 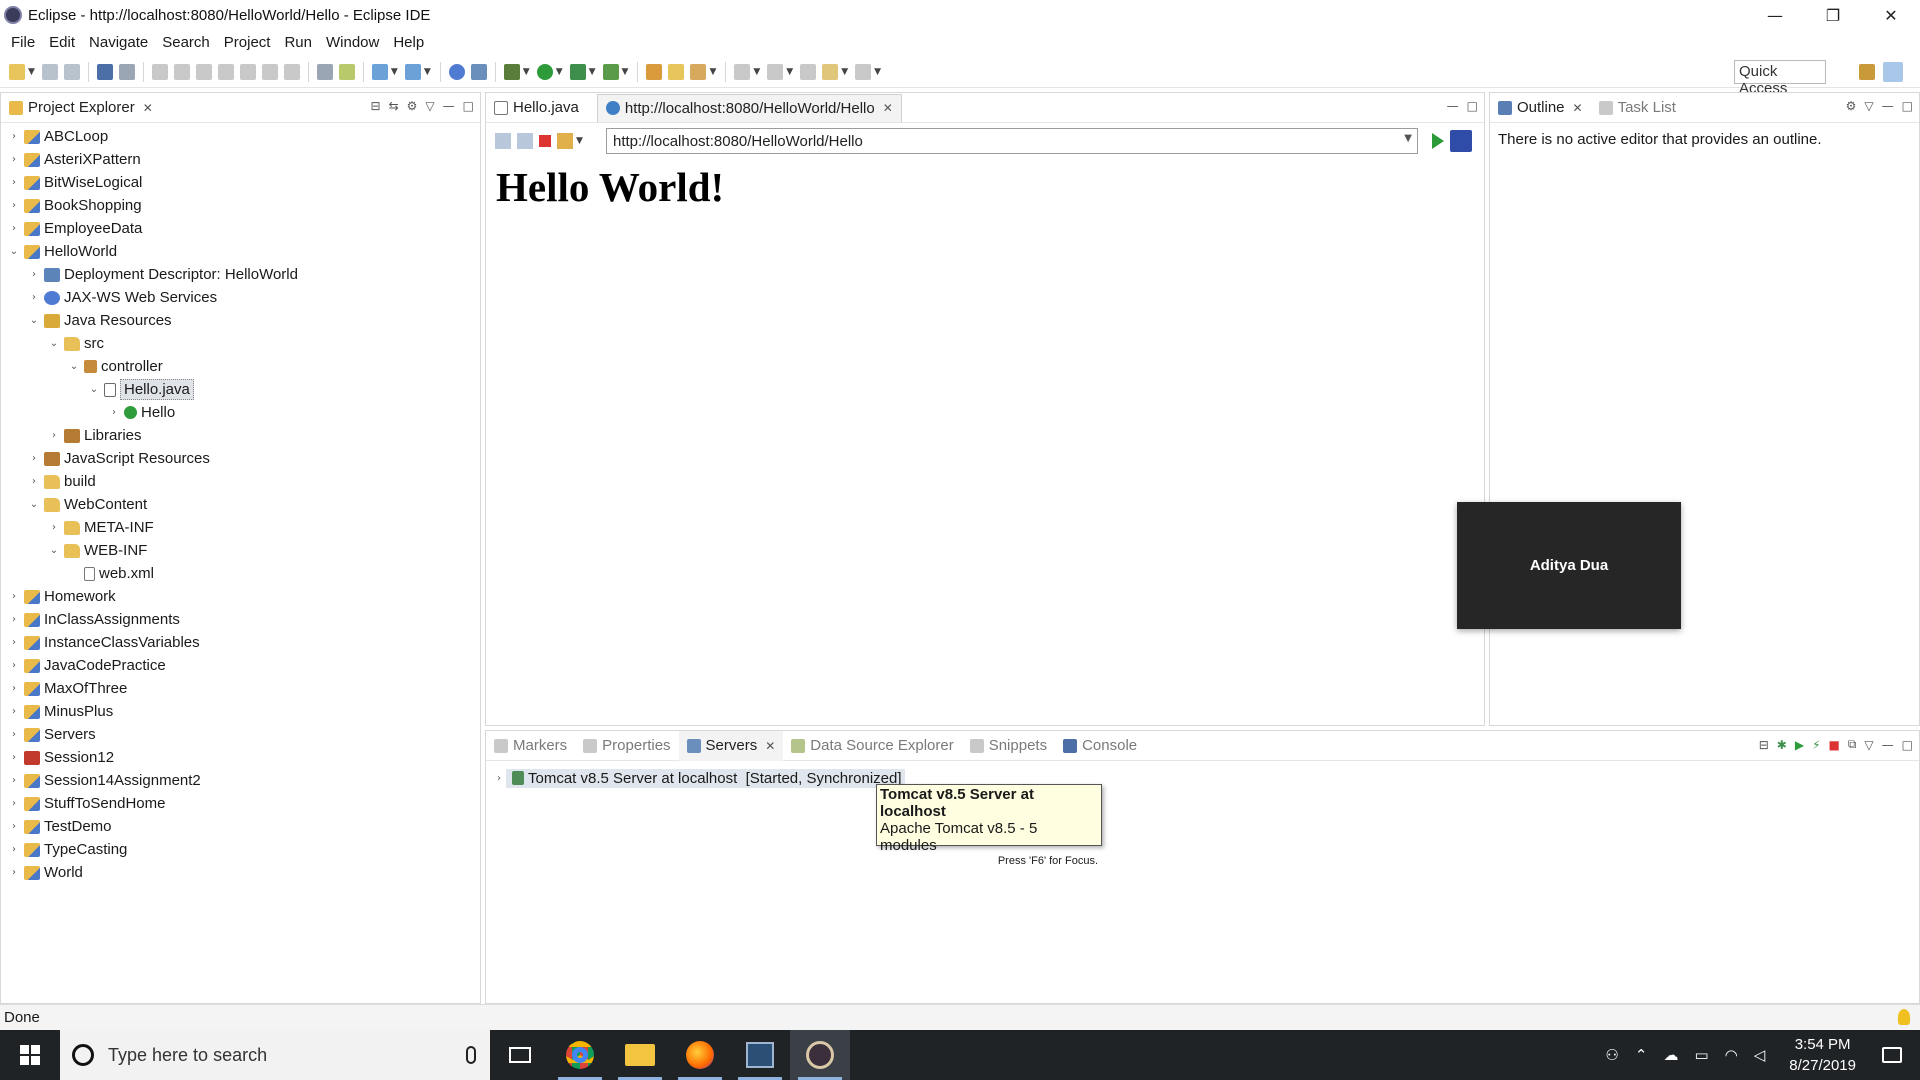 What do you see at coordinates (478, 71) in the screenshot?
I see `publish-icon` at bounding box center [478, 71].